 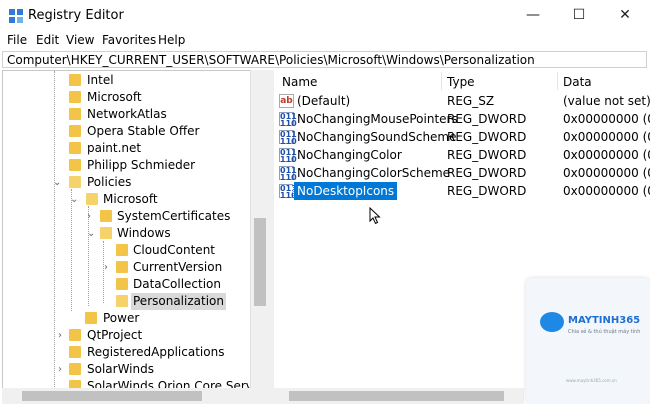 What do you see at coordinates (114, 97) in the screenshot?
I see `tree-item-label: Microsoft` at bounding box center [114, 97].